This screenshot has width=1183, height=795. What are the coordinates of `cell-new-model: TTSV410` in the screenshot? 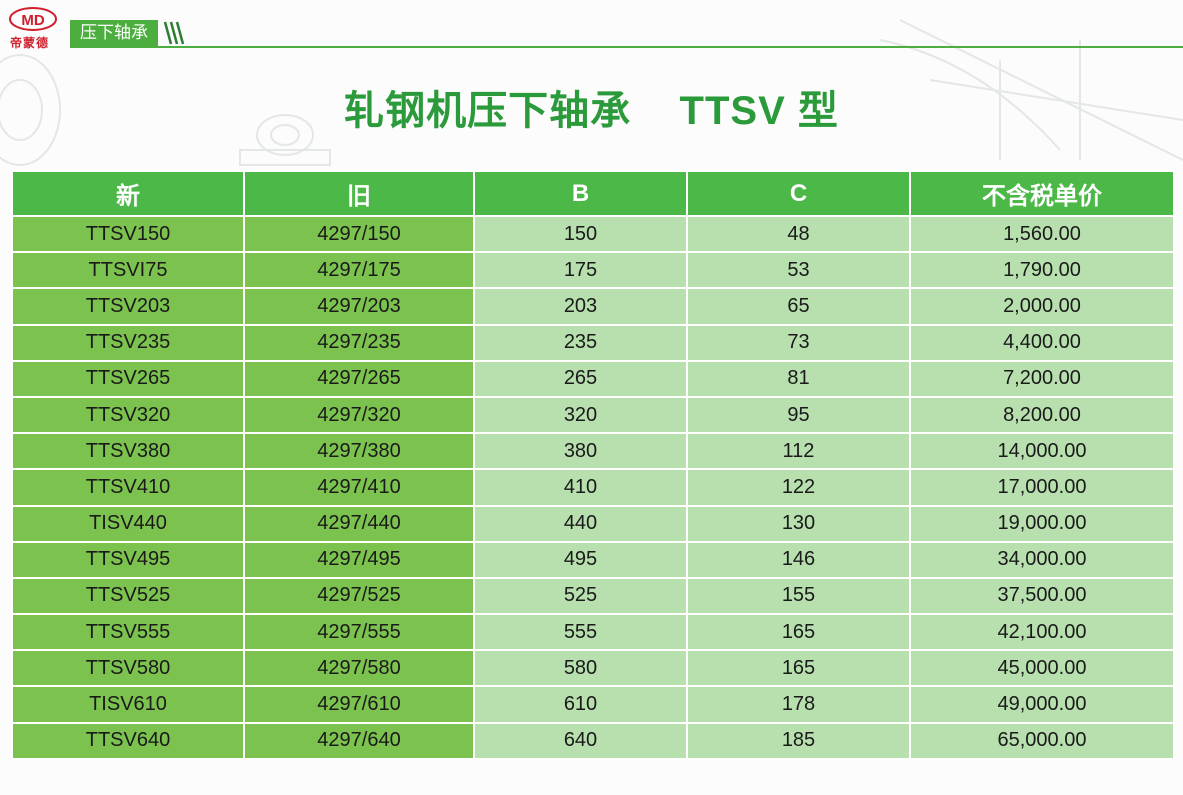 It's located at (128, 487).